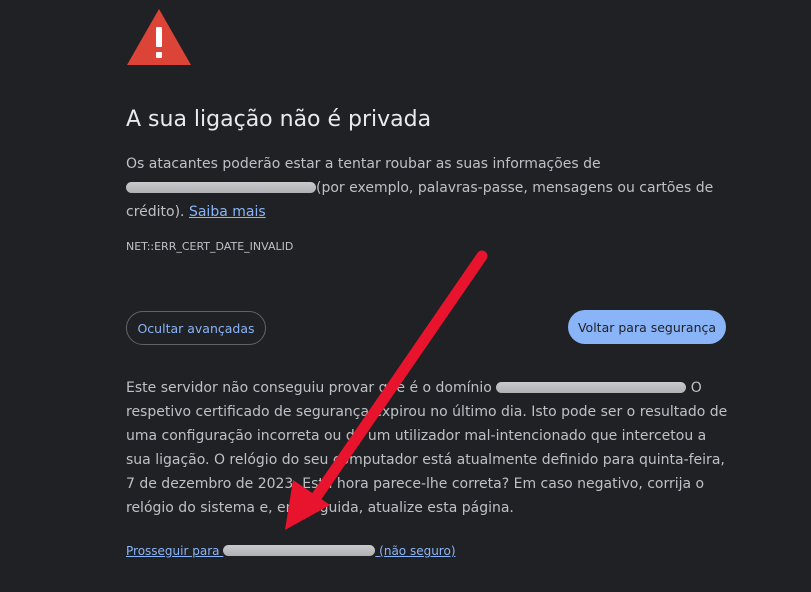 This screenshot has height=592, width=811. I want to click on warning-triangle-icon, so click(159, 37).